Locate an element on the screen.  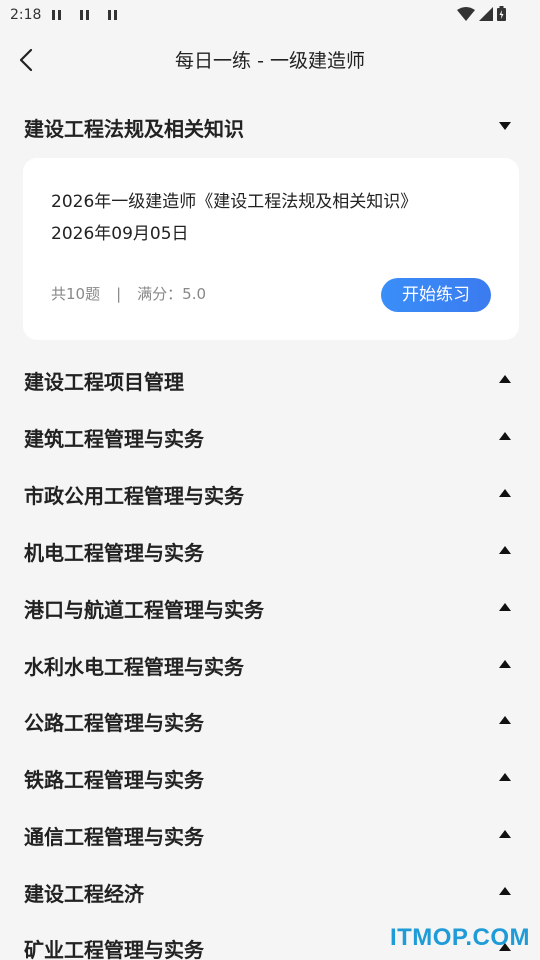
section-label: 通信工程管理与实务 is located at coordinates (114, 837).